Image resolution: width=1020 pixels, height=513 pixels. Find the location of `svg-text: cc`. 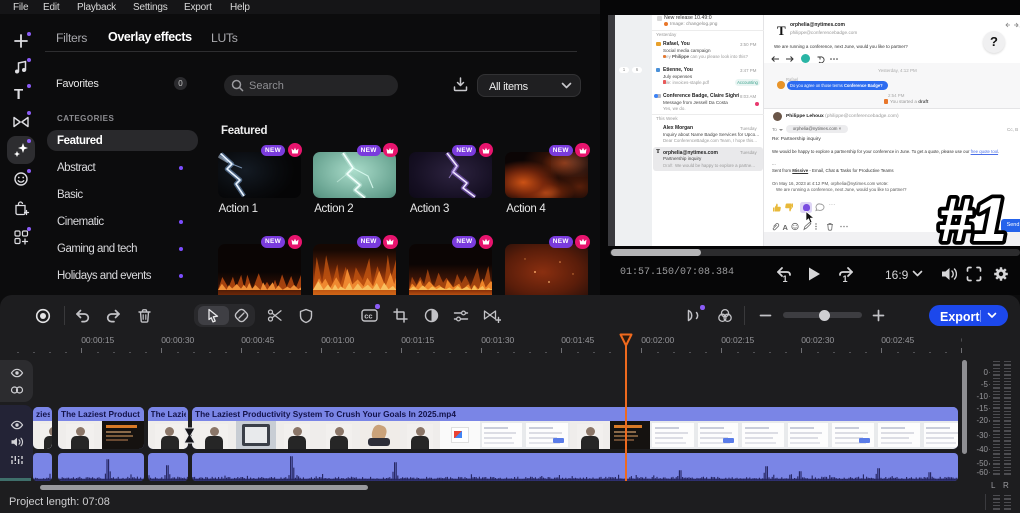

svg-text: cc is located at coordinates (368, 316).